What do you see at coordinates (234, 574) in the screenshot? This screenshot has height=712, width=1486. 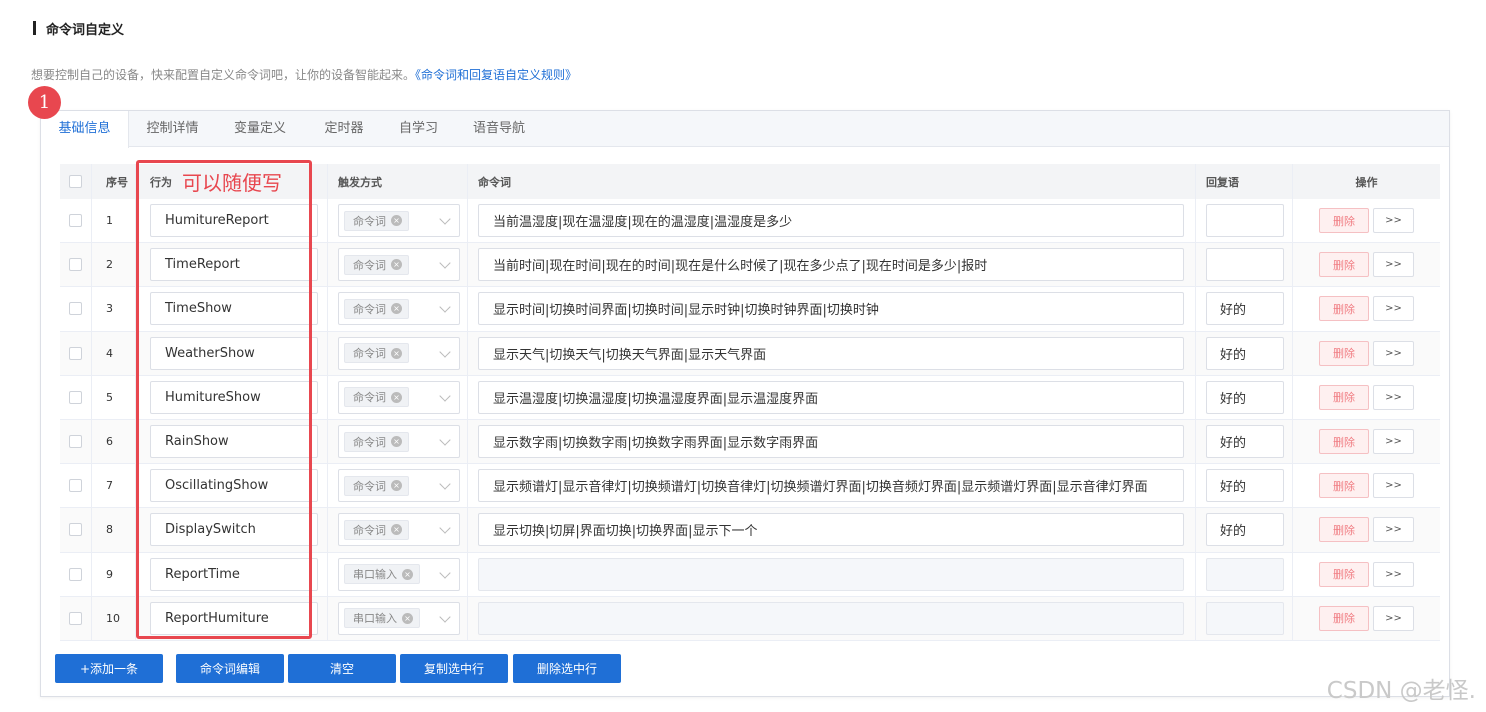 I see `action-input: ReportTime` at bounding box center [234, 574].